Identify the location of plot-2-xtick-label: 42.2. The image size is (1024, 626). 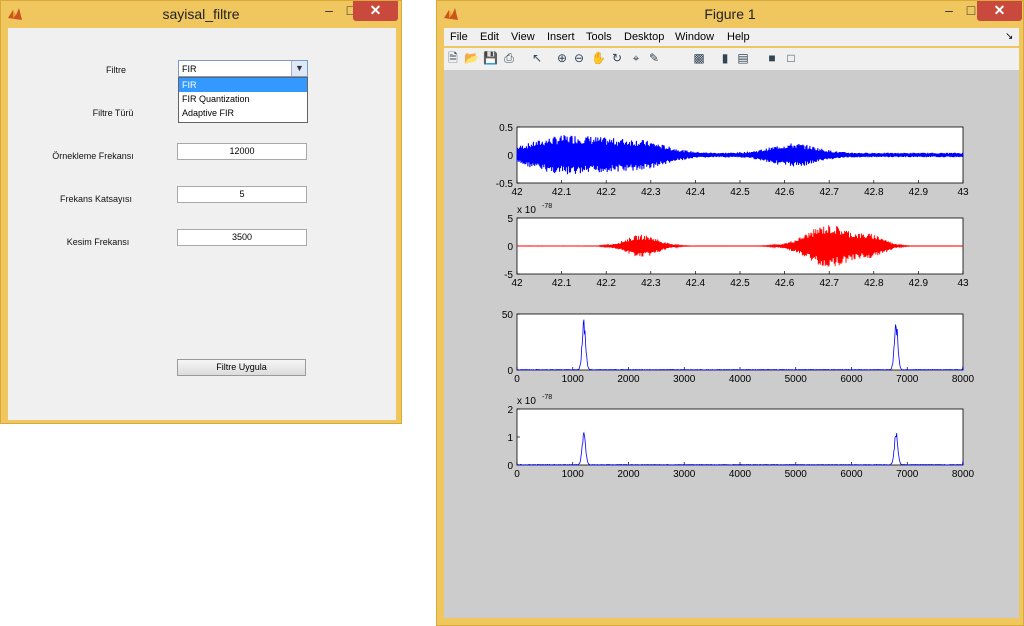
(606, 283).